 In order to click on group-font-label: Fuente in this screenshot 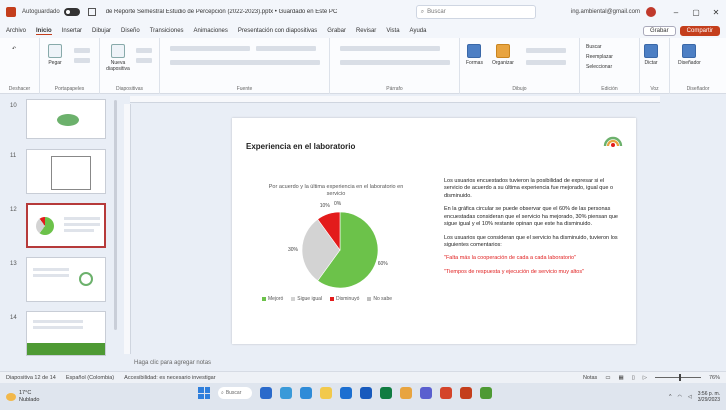, I will do `click(244, 89)`.